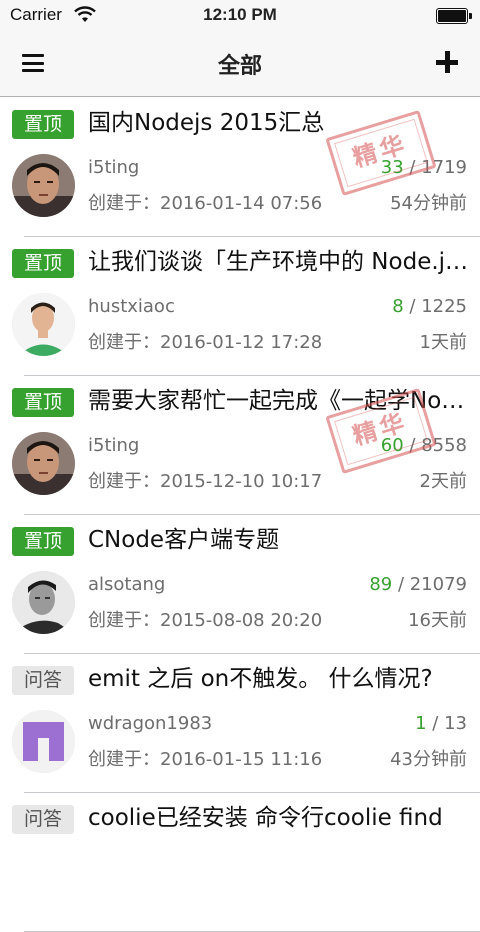  Describe the element at coordinates (455, 723) in the screenshot. I see `visit-count: 13` at that location.